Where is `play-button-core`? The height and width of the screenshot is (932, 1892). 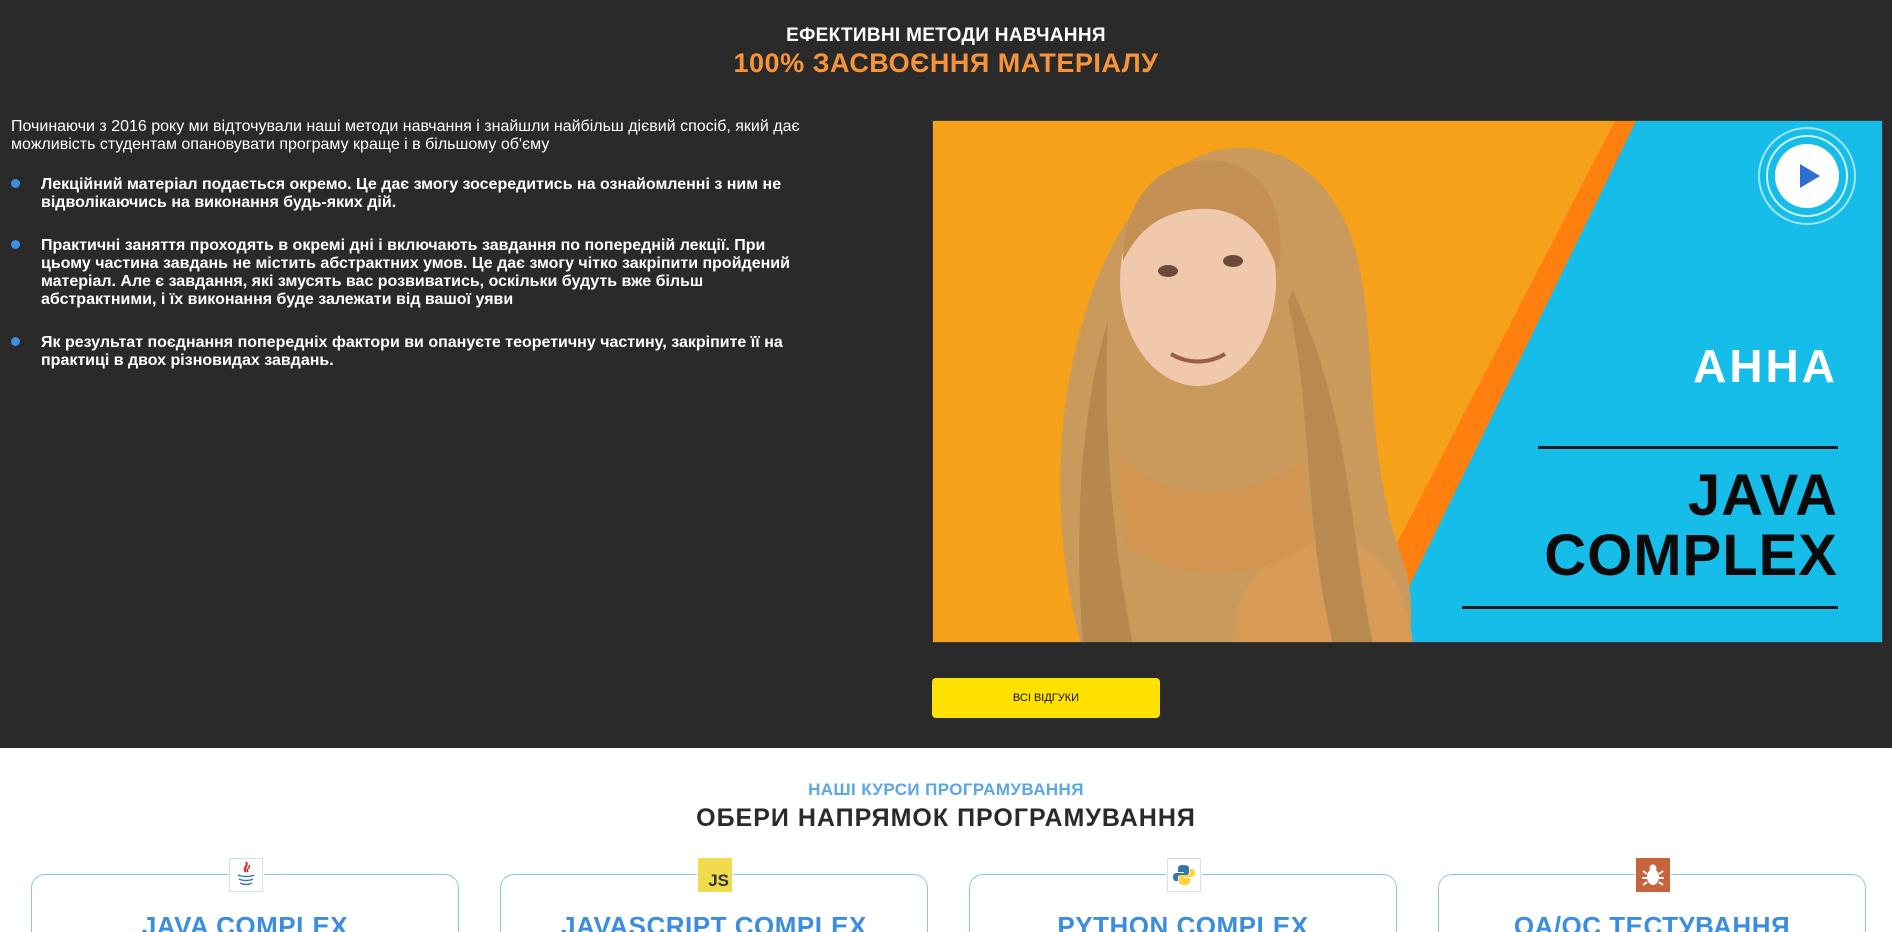
play-button-core is located at coordinates (1807, 176).